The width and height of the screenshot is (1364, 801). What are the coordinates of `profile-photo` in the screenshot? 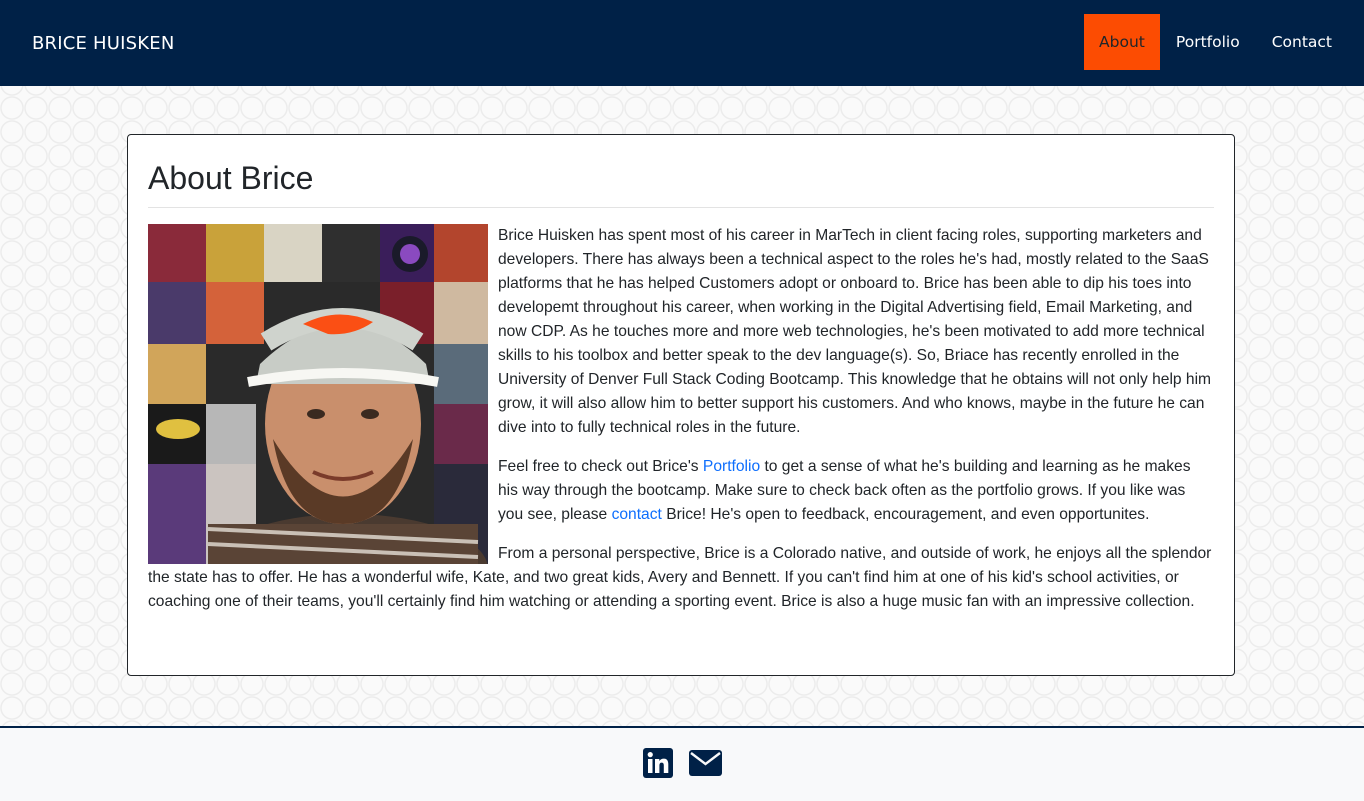 It's located at (318, 394).